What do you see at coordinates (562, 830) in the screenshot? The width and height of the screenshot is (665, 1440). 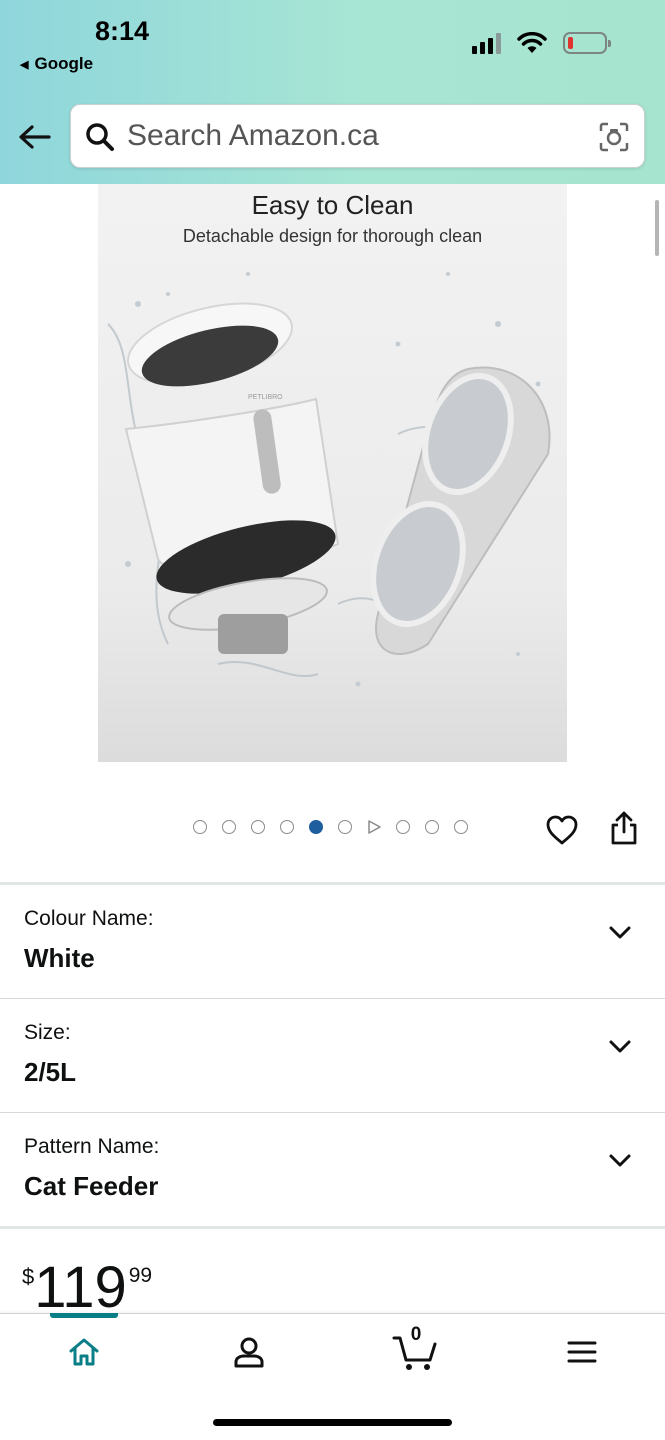 I see `wishlist-heart-icon` at bounding box center [562, 830].